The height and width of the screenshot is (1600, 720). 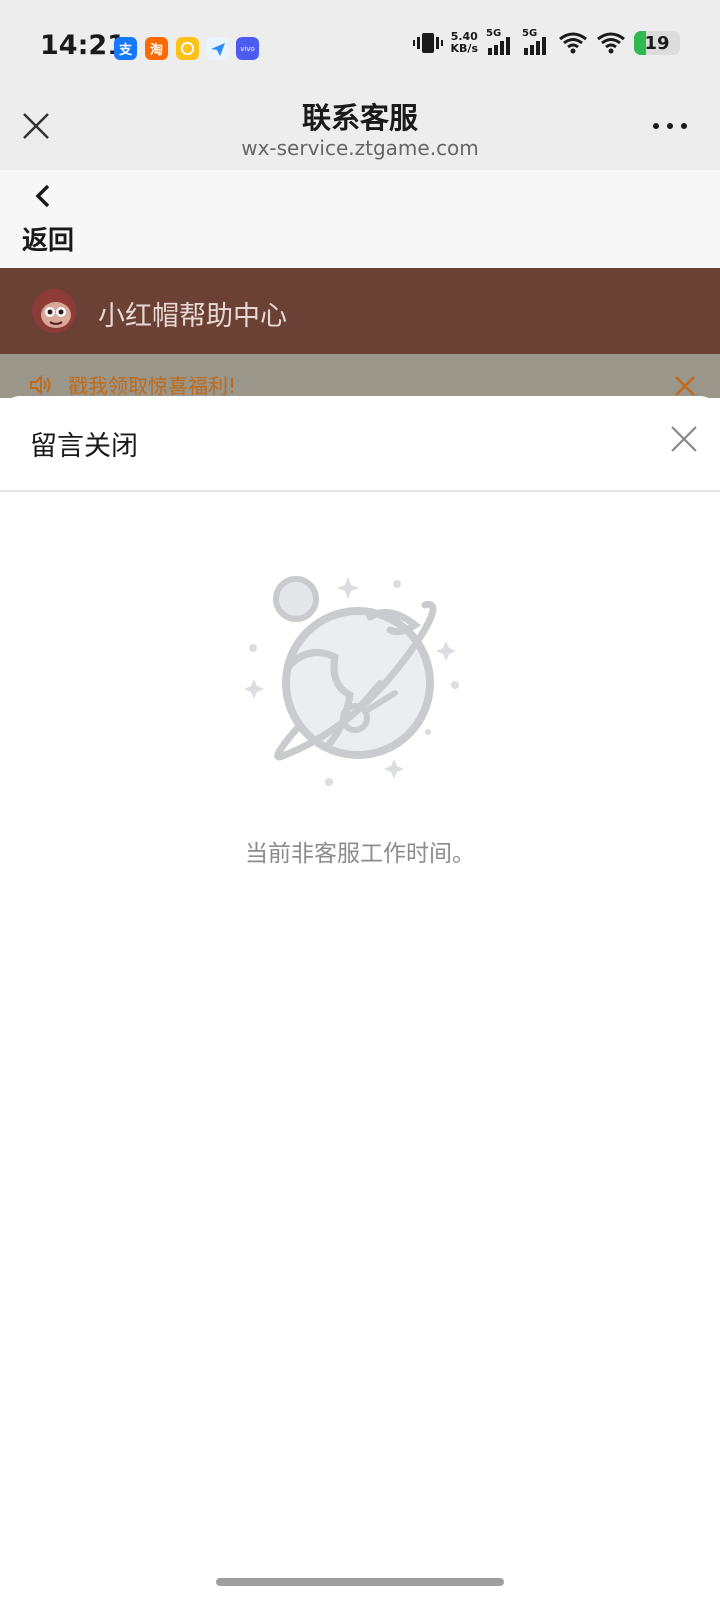 What do you see at coordinates (43, 196) in the screenshot?
I see `chevron-left-icon` at bounding box center [43, 196].